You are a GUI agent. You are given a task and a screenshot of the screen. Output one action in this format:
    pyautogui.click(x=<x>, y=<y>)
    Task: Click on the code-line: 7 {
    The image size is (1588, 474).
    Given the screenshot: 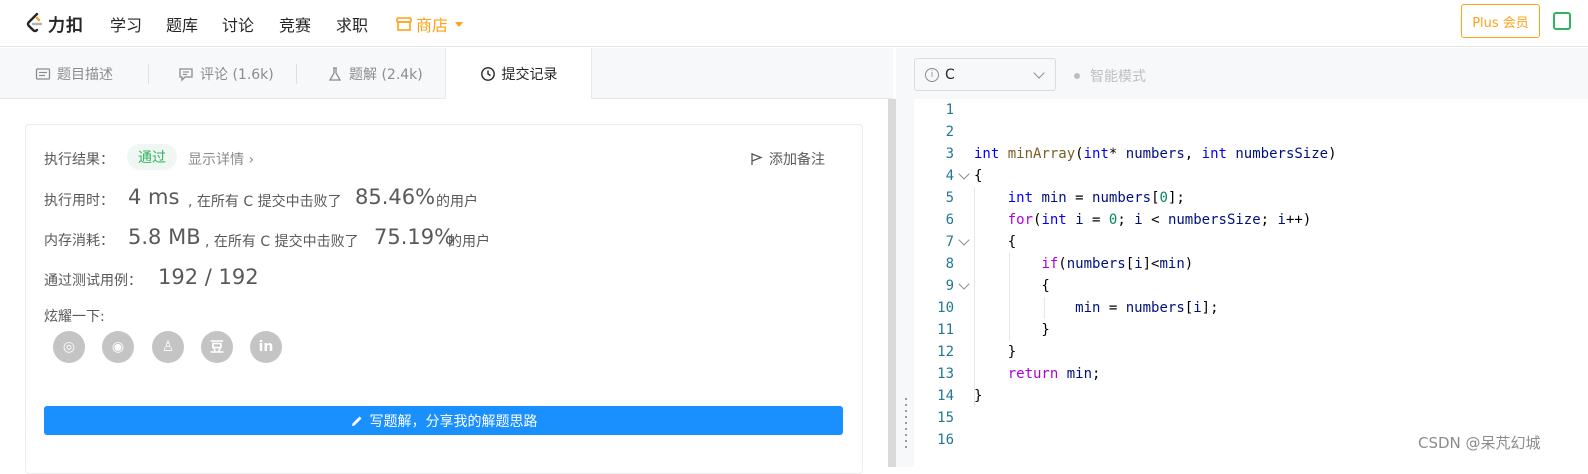 What is the action you would take?
    pyautogui.click(x=1251, y=242)
    